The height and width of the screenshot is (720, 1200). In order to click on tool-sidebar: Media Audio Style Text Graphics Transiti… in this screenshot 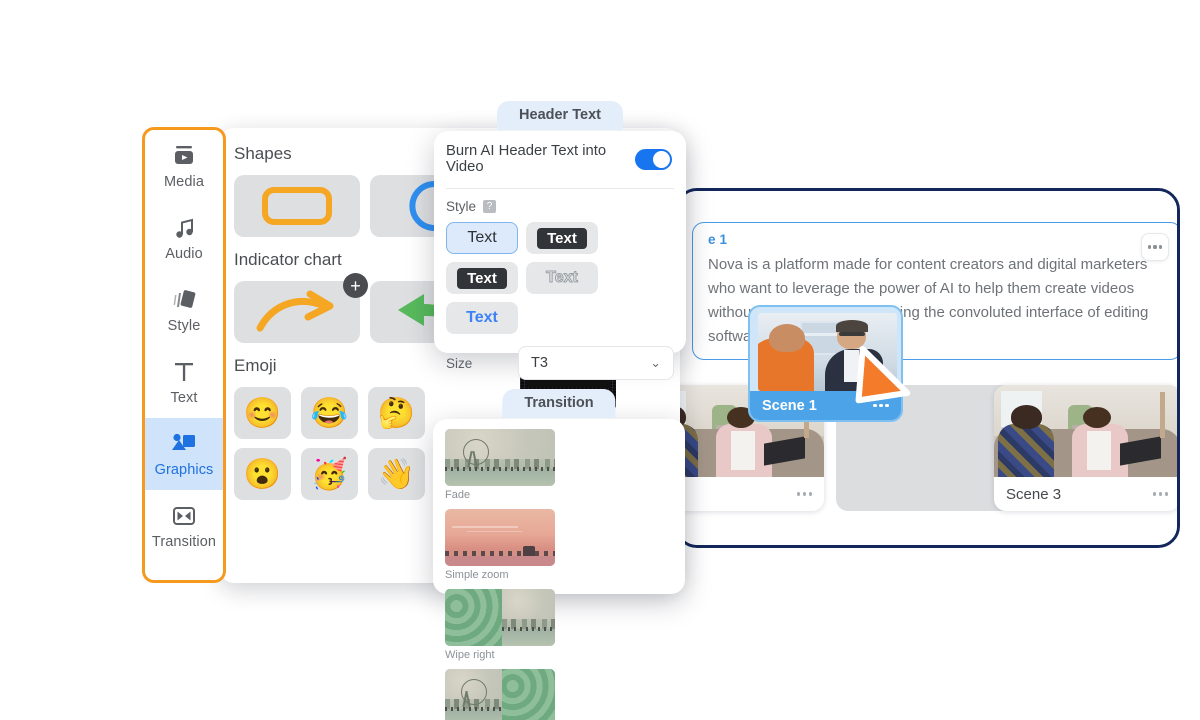, I will do `click(184, 355)`.